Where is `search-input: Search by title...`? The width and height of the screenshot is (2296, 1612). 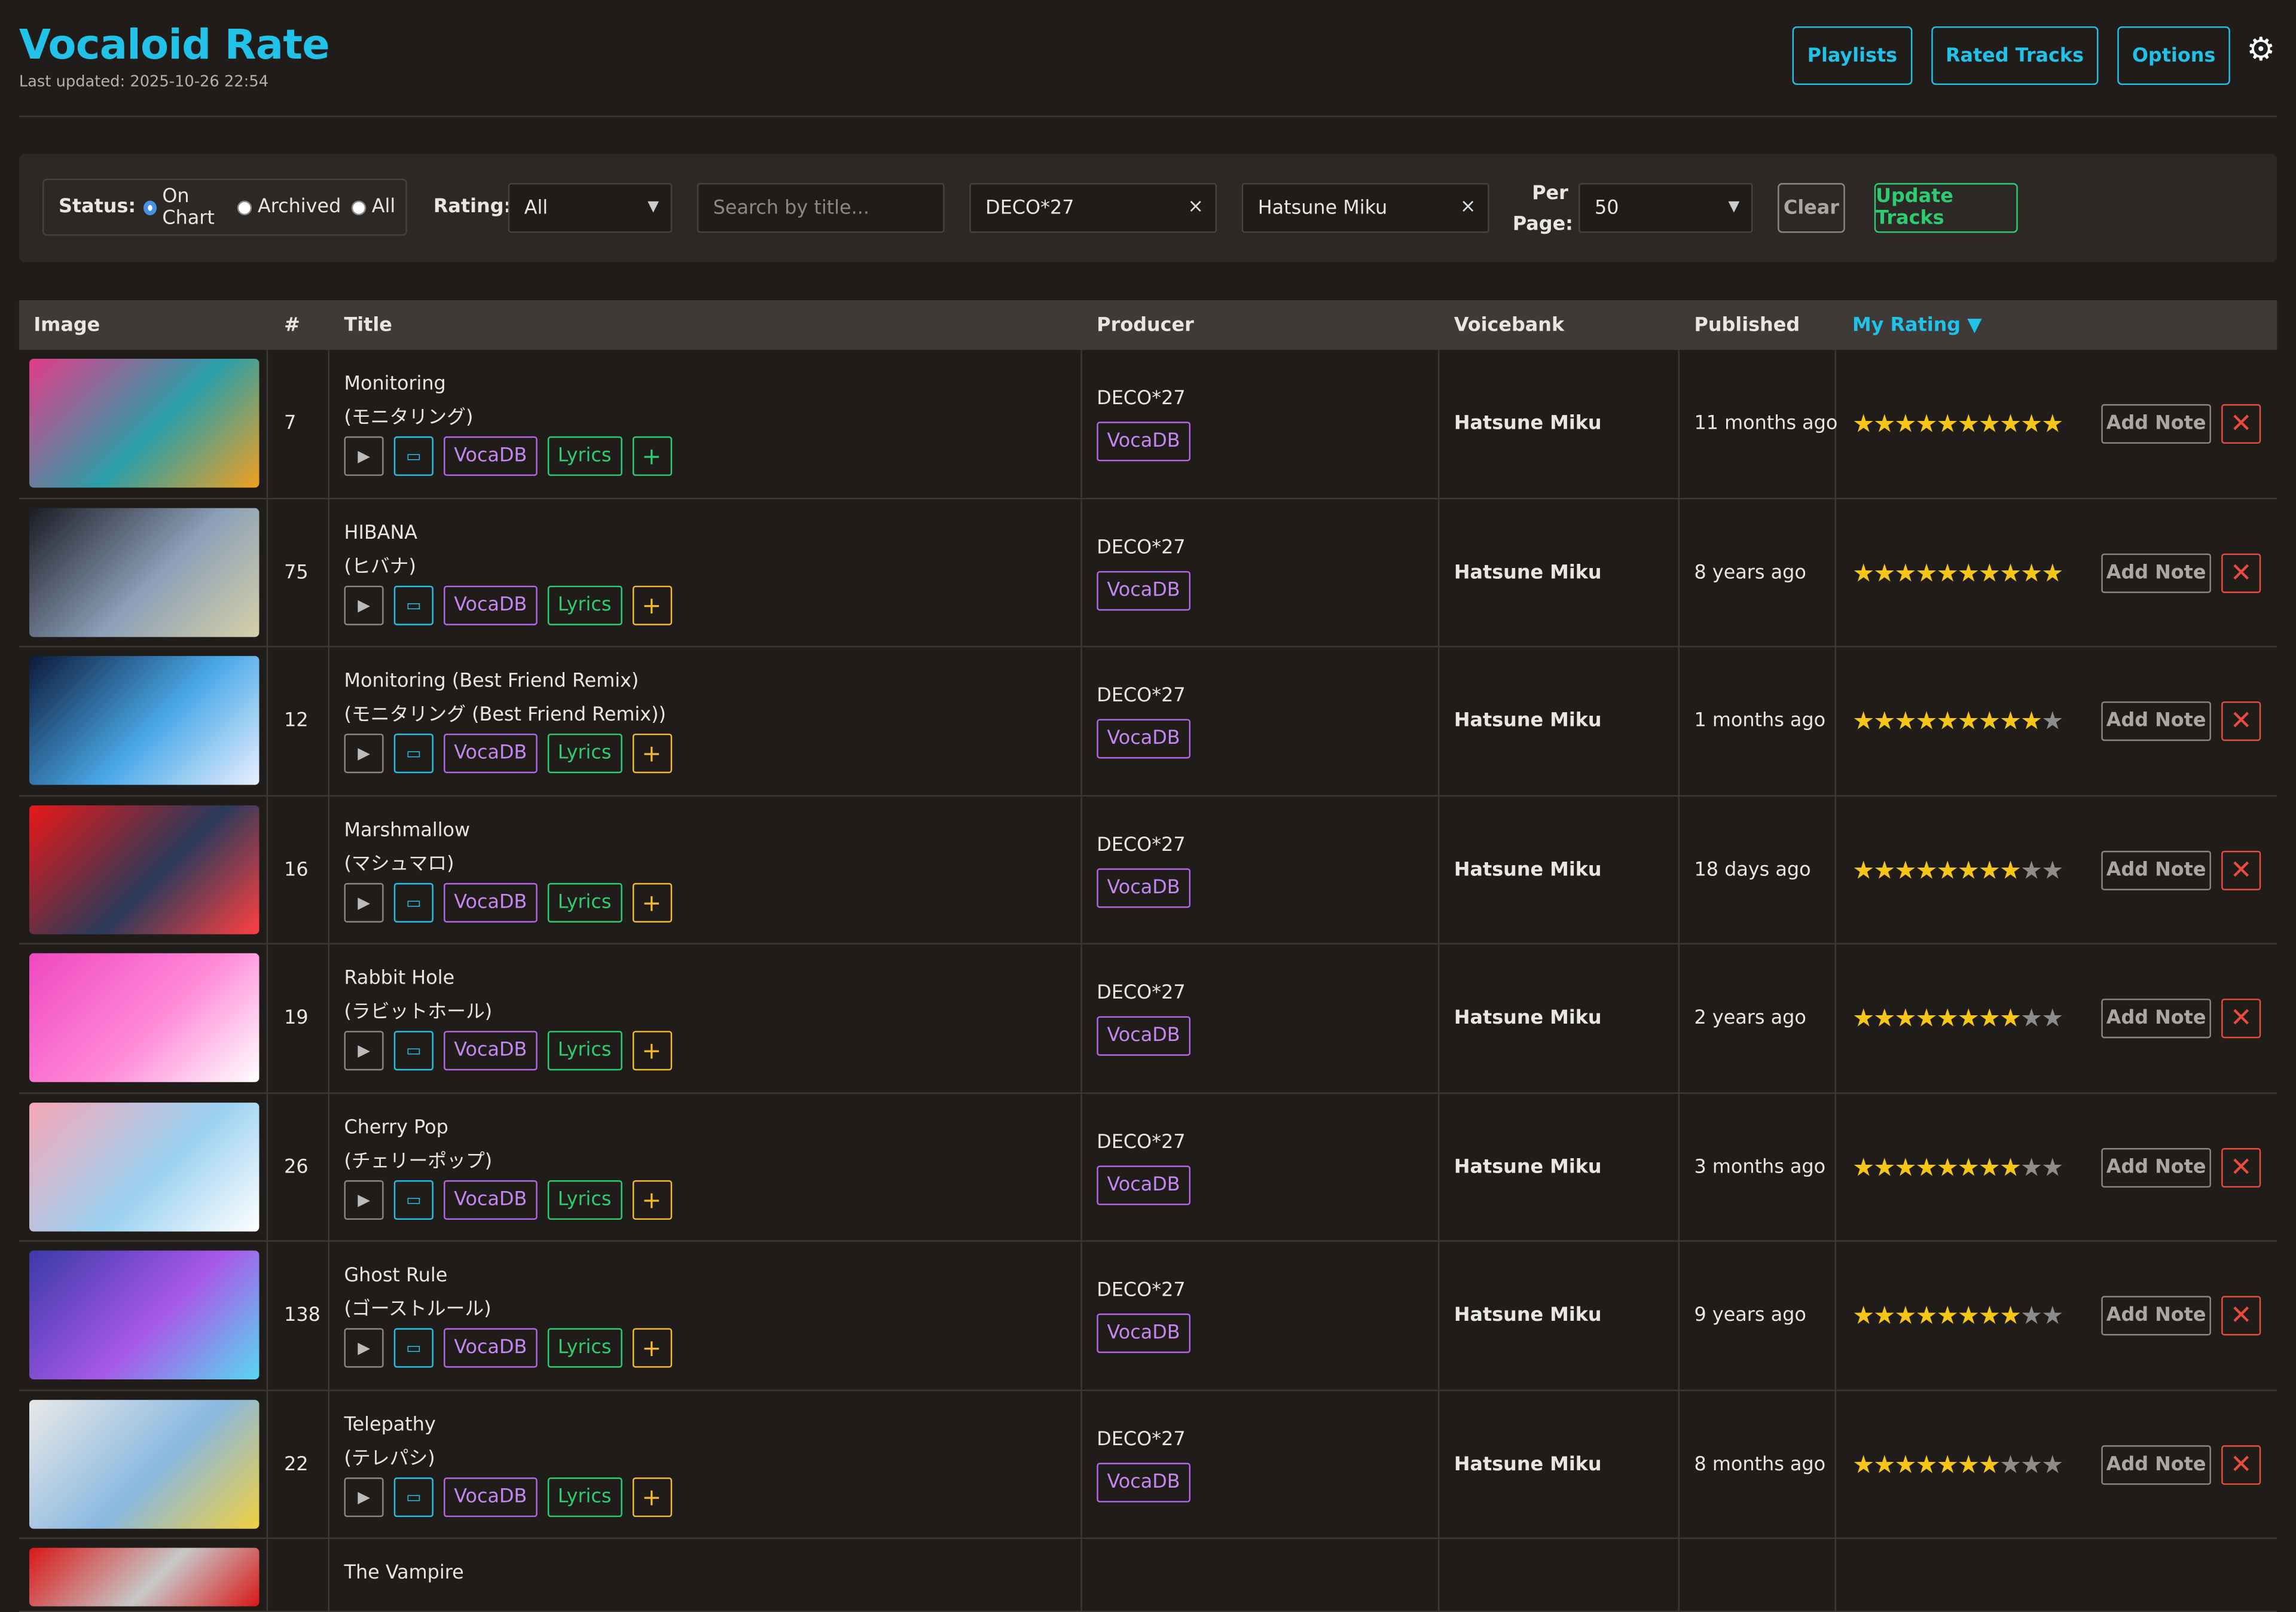 search-input: Search by title... is located at coordinates (821, 208).